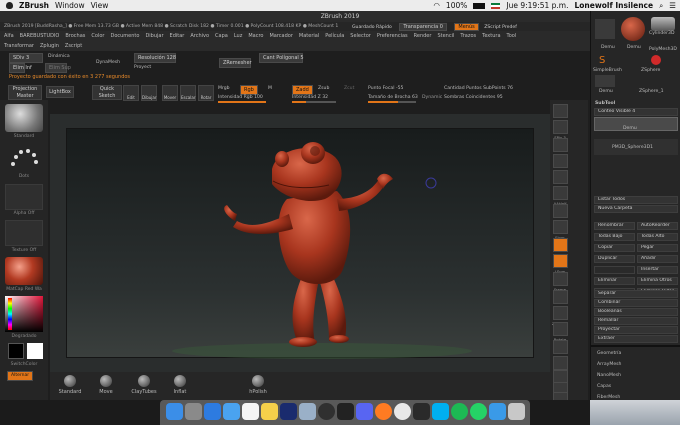  What do you see at coordinates (106, 385) in the screenshot?
I see `bottom-brush-move: Move` at bounding box center [106, 385].